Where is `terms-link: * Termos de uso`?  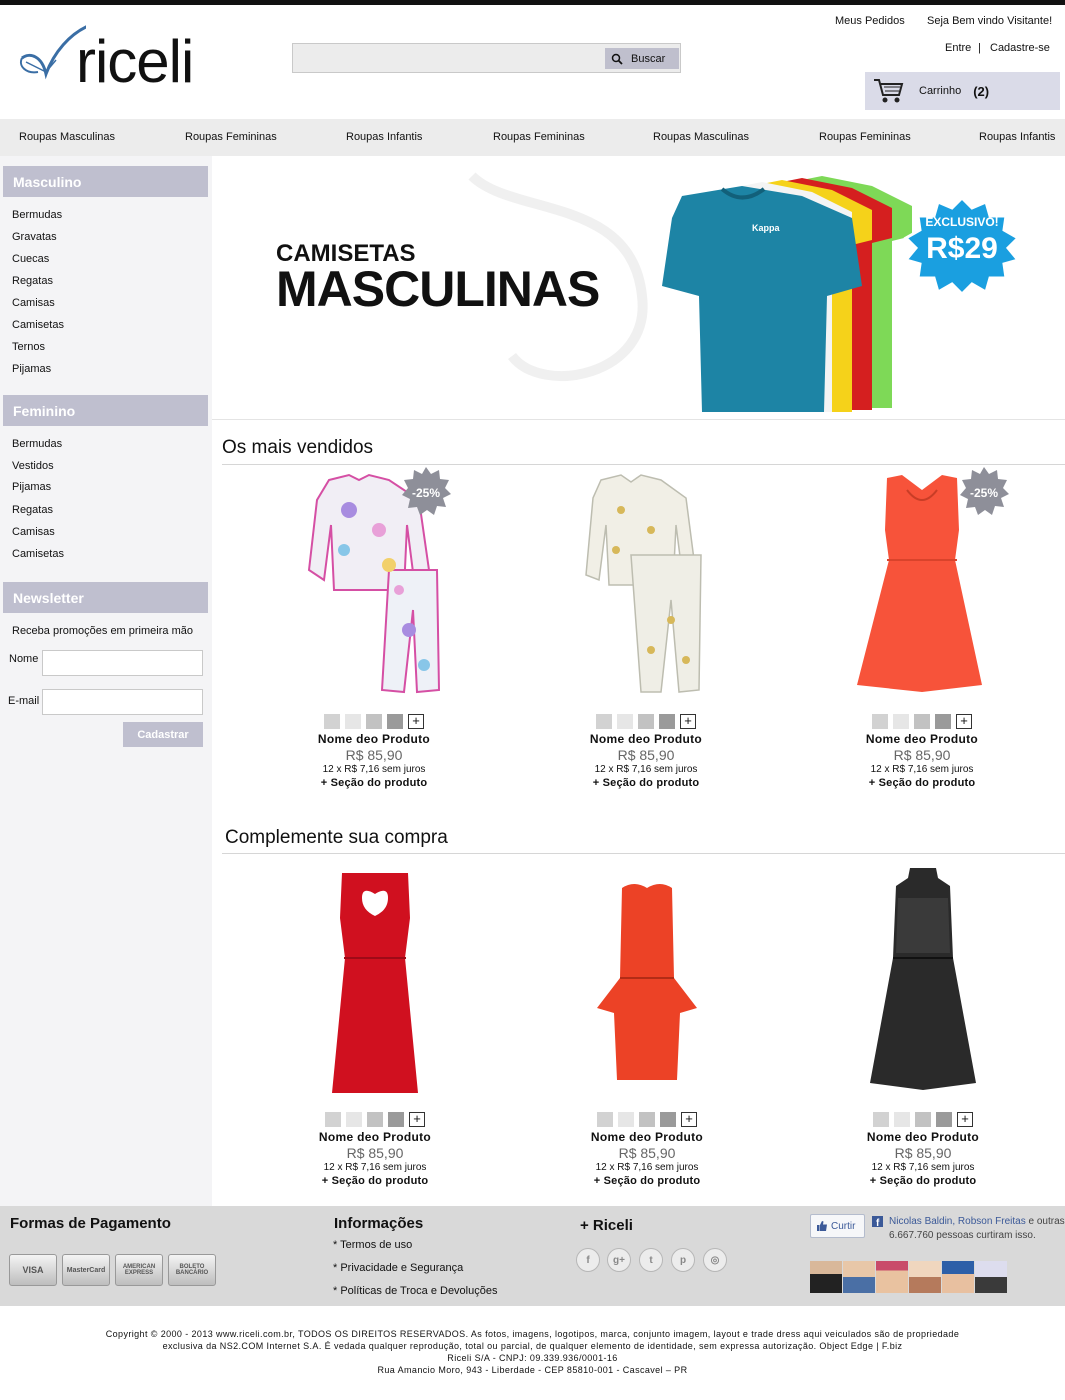
terms-link: * Termos de uso is located at coordinates (372, 1245).